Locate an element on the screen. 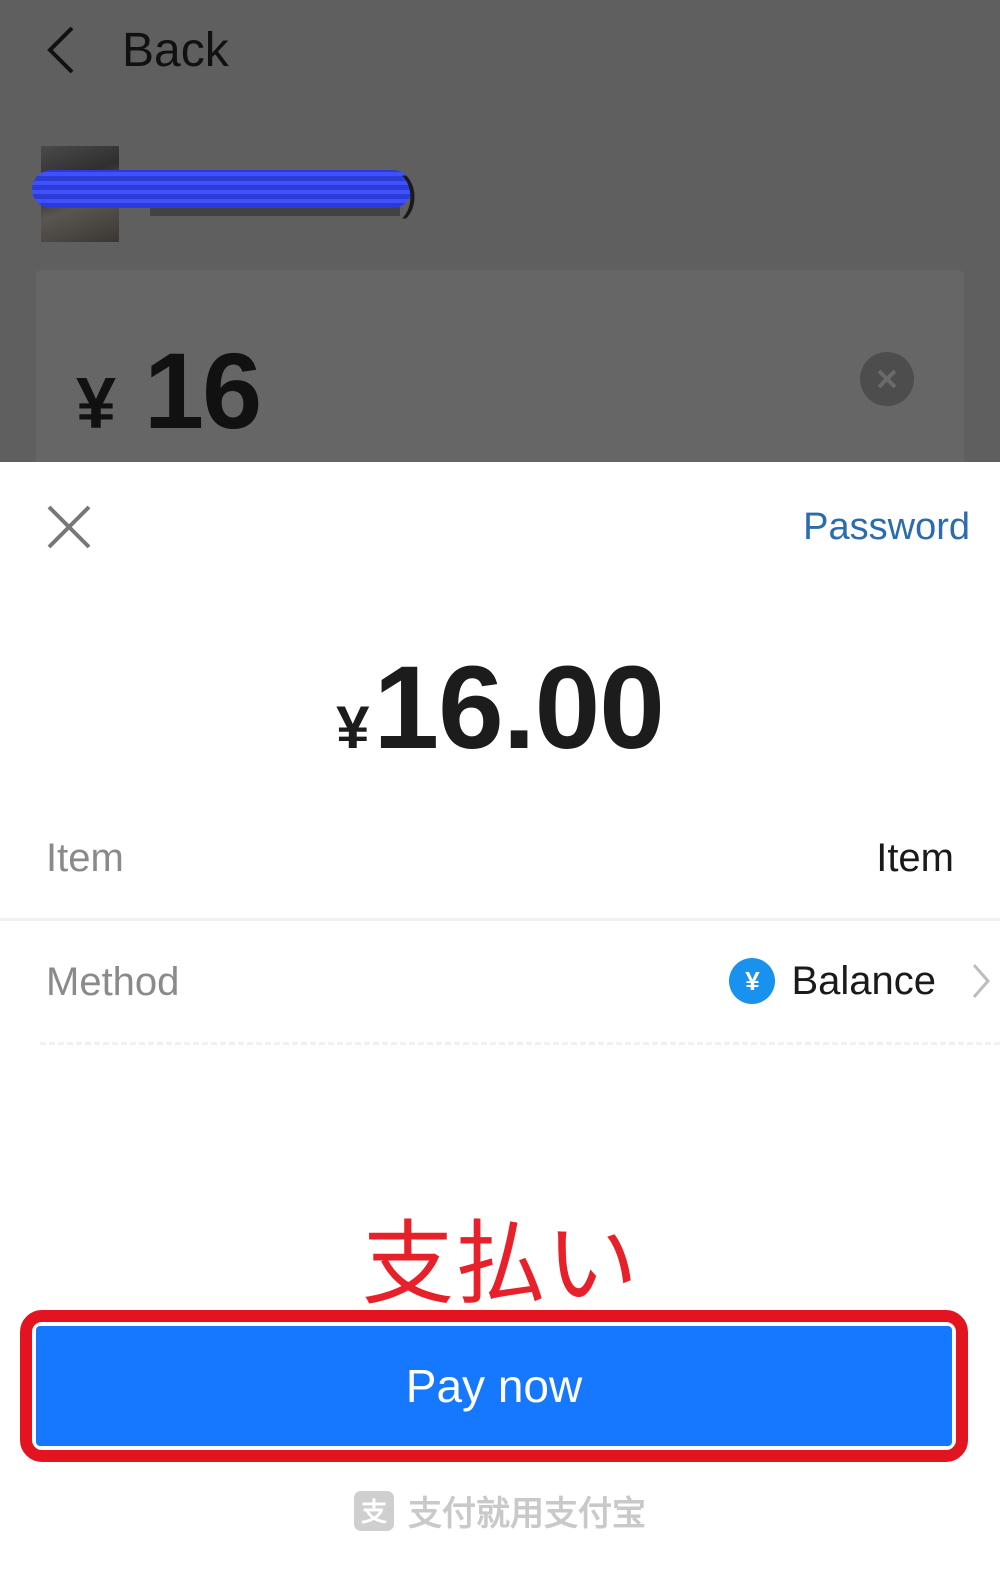 The image size is (1000, 1592). balance-icon: ¥ is located at coordinates (752, 981).